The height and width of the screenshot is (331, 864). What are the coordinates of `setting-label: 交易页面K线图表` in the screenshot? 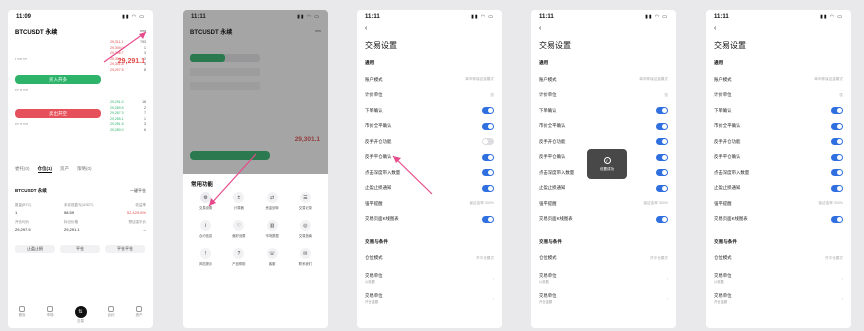 It's located at (556, 219).